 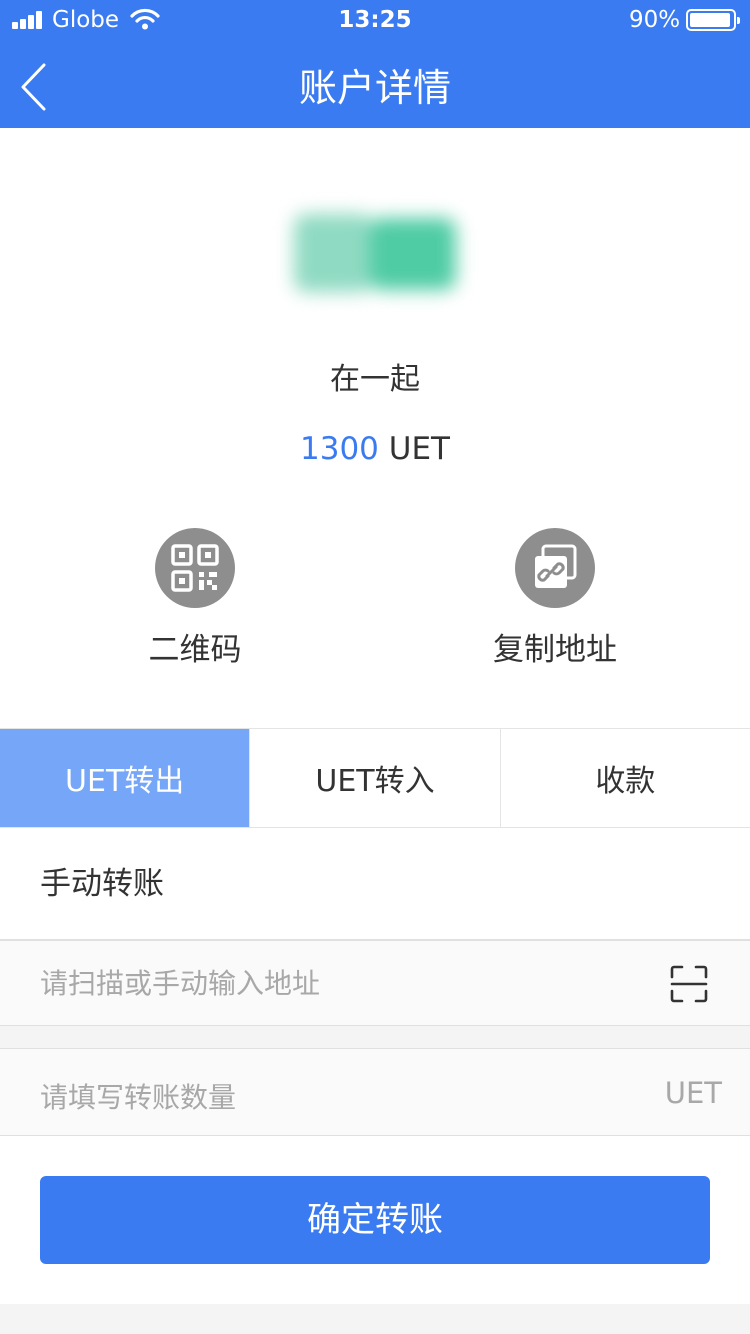 I want to click on confirm-transfer-button: 确定转账, so click(x=375, y=1220).